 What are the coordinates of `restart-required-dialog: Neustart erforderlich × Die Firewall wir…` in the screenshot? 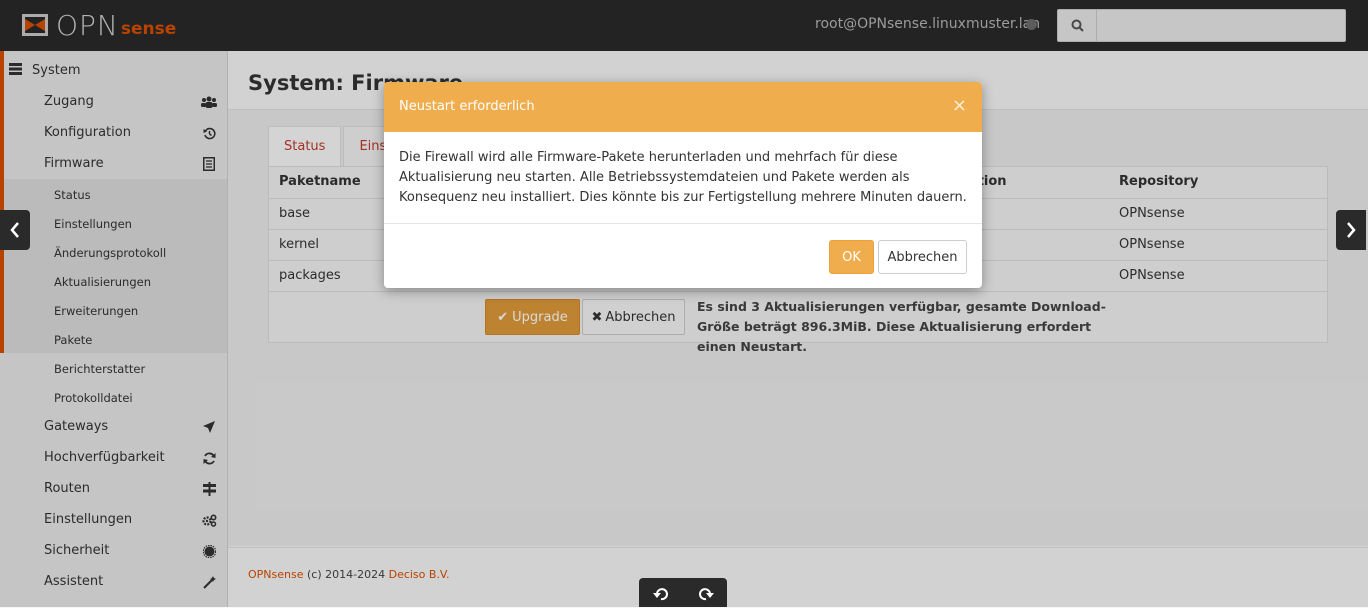 It's located at (683, 185).